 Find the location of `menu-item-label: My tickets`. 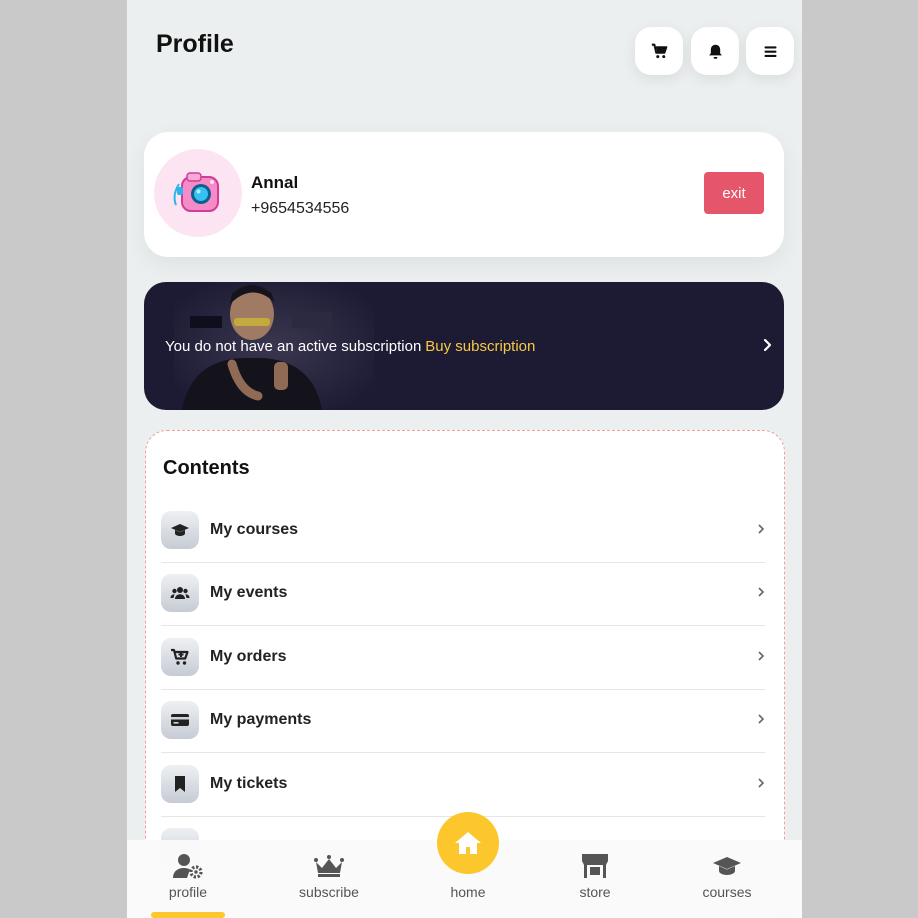

menu-item-label: My tickets is located at coordinates (249, 783).